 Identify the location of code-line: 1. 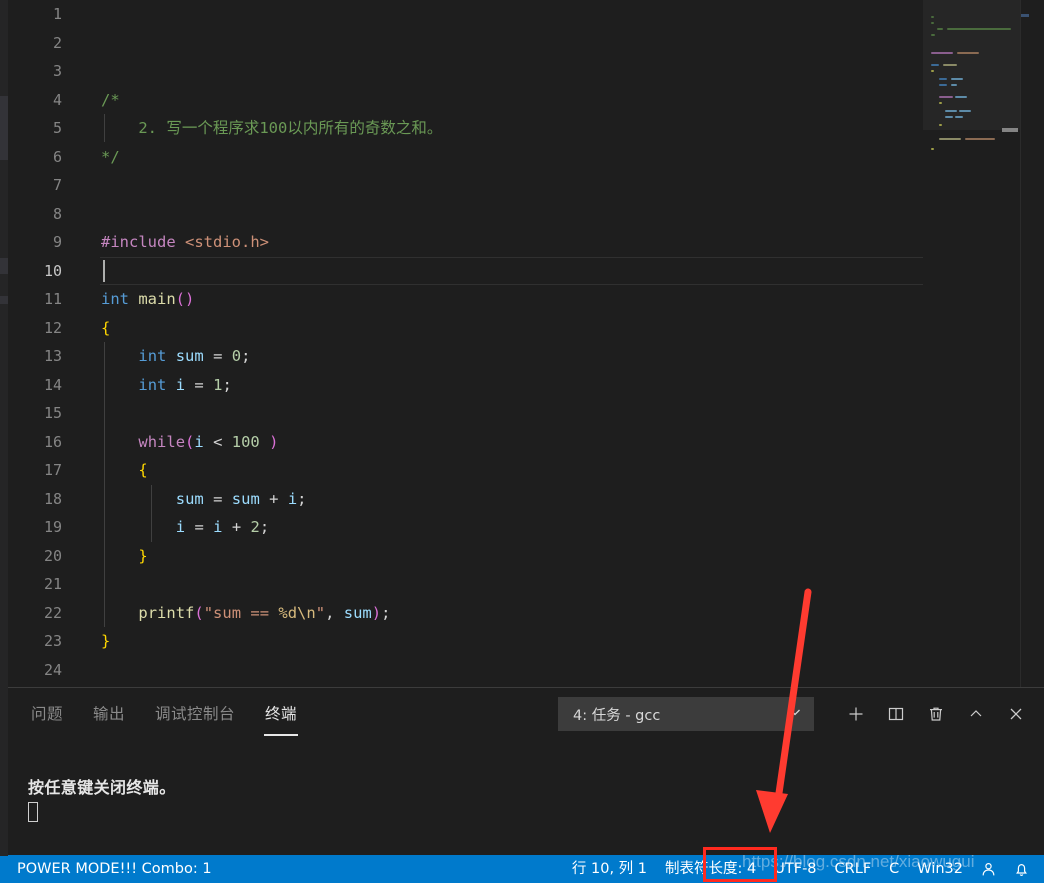
(522, 14).